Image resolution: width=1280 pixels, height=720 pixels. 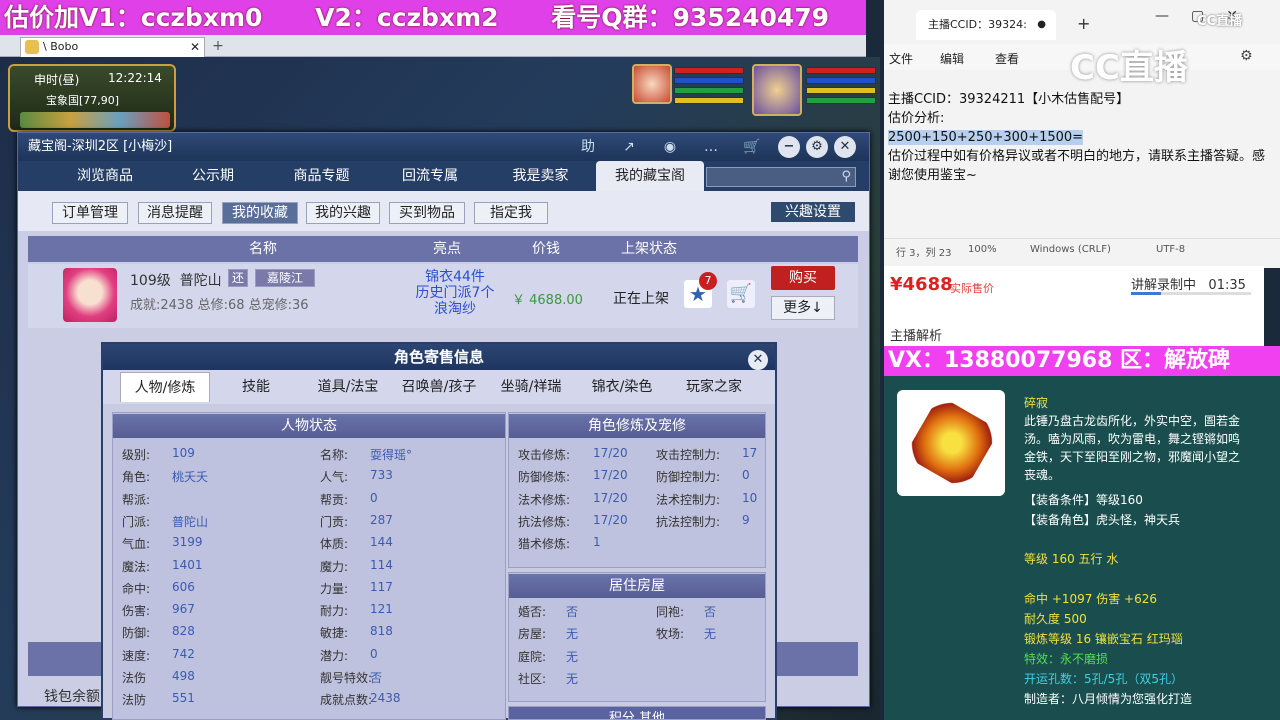 I want to click on pet-portrait, so click(x=652, y=84).